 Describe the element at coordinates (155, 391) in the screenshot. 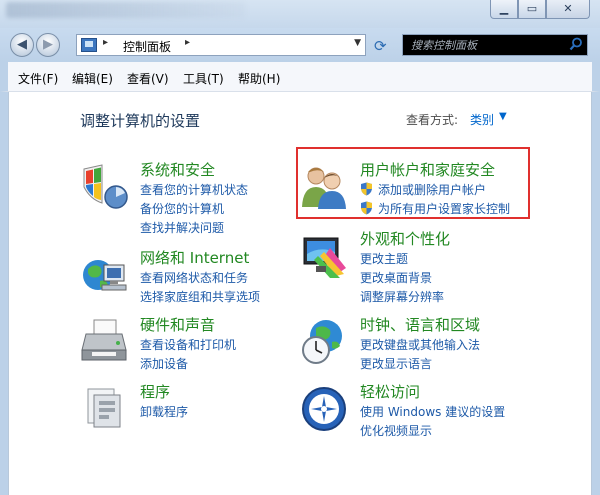

I see `category-title: 程序` at that location.